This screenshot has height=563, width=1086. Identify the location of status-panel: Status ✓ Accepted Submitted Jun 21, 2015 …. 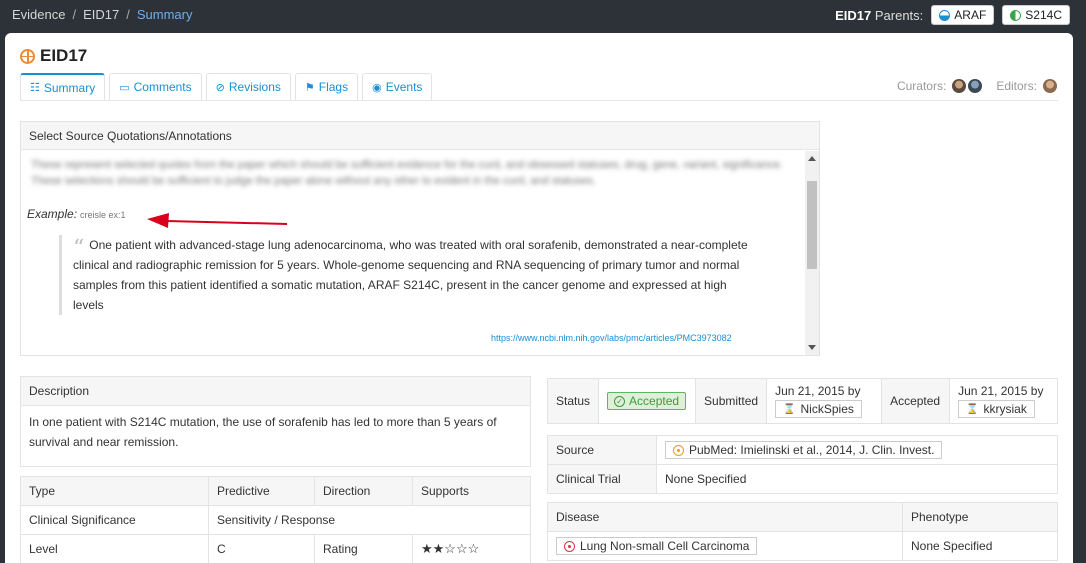
(802, 401).